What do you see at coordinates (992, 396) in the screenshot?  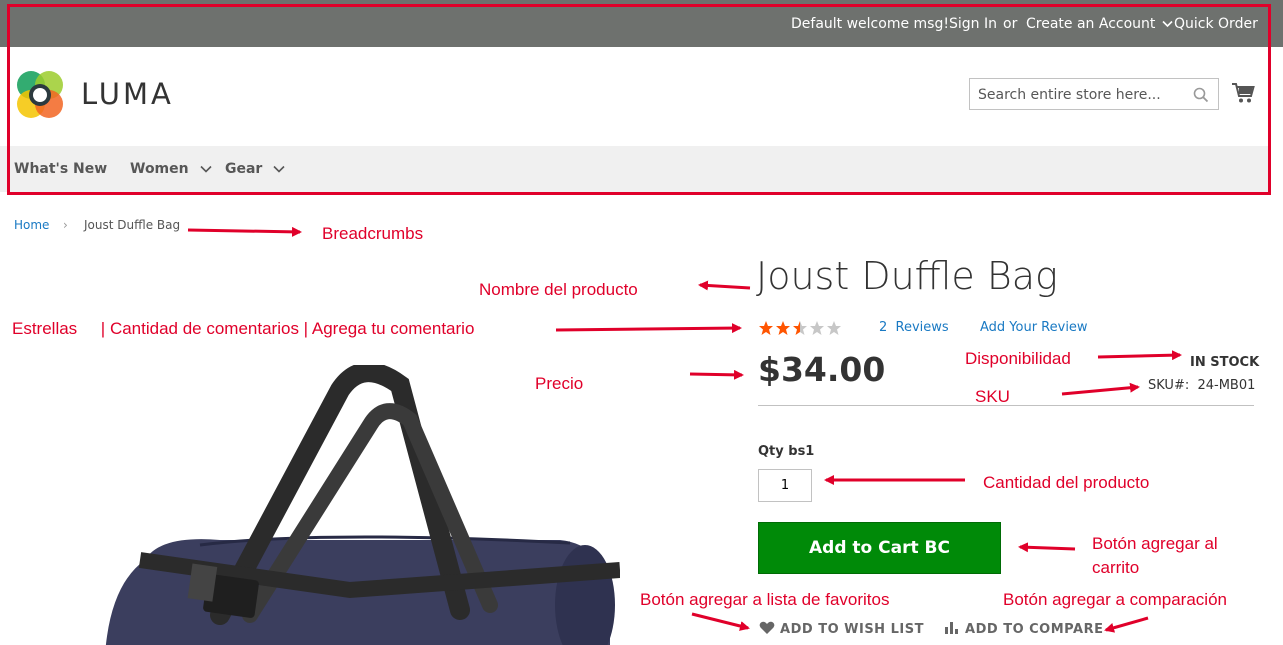 I see `annotation-sku: SKU` at bounding box center [992, 396].